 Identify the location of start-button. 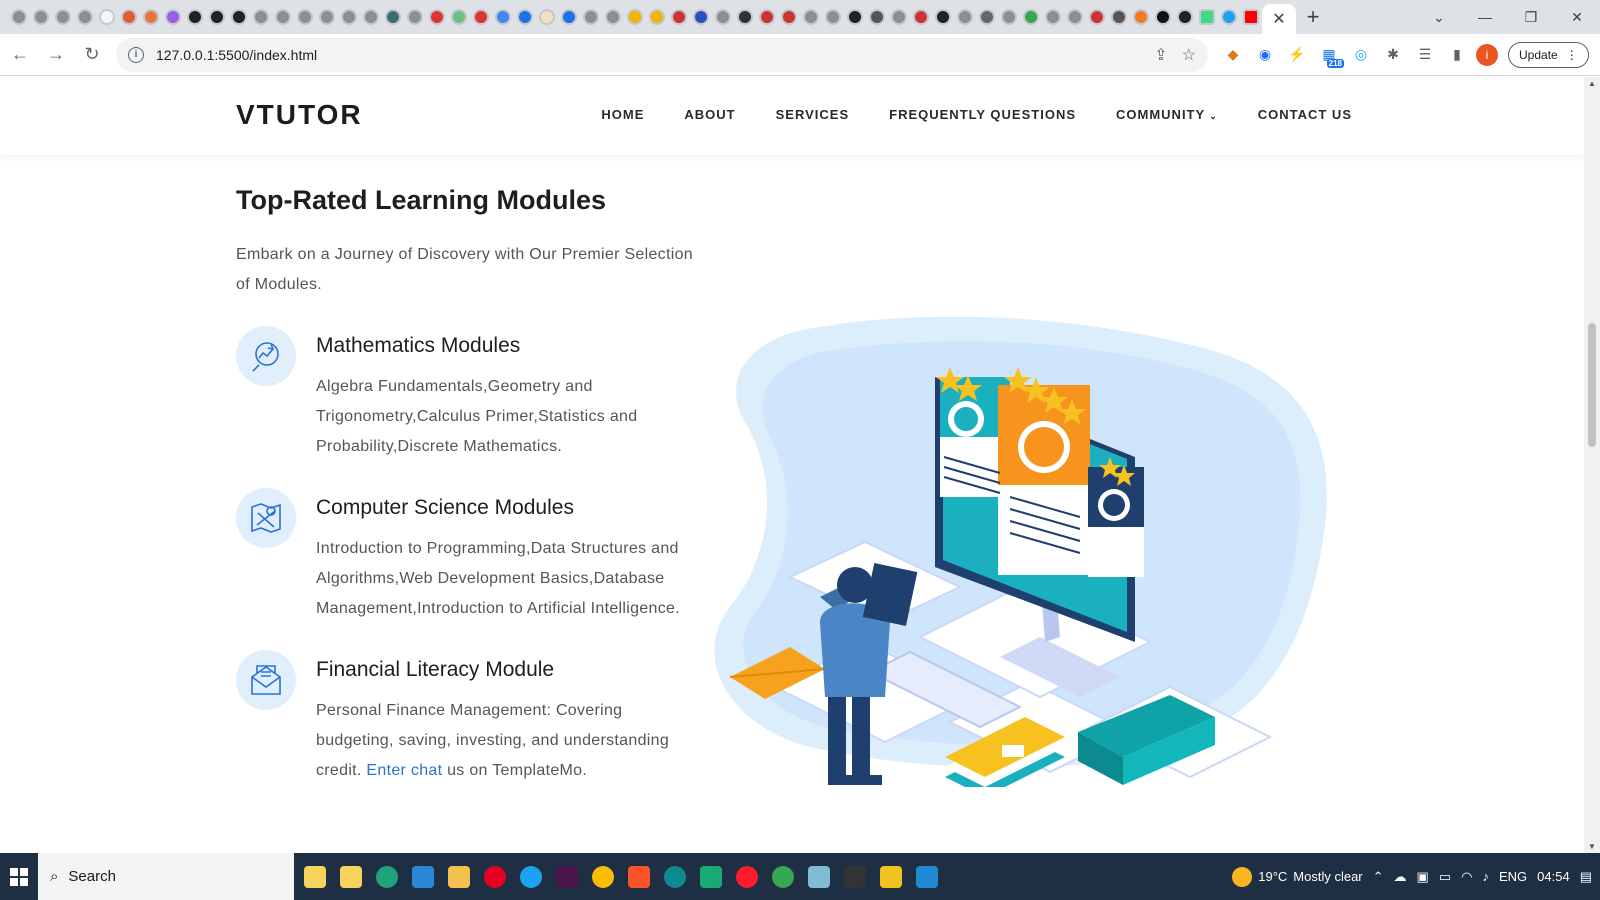
(19, 876).